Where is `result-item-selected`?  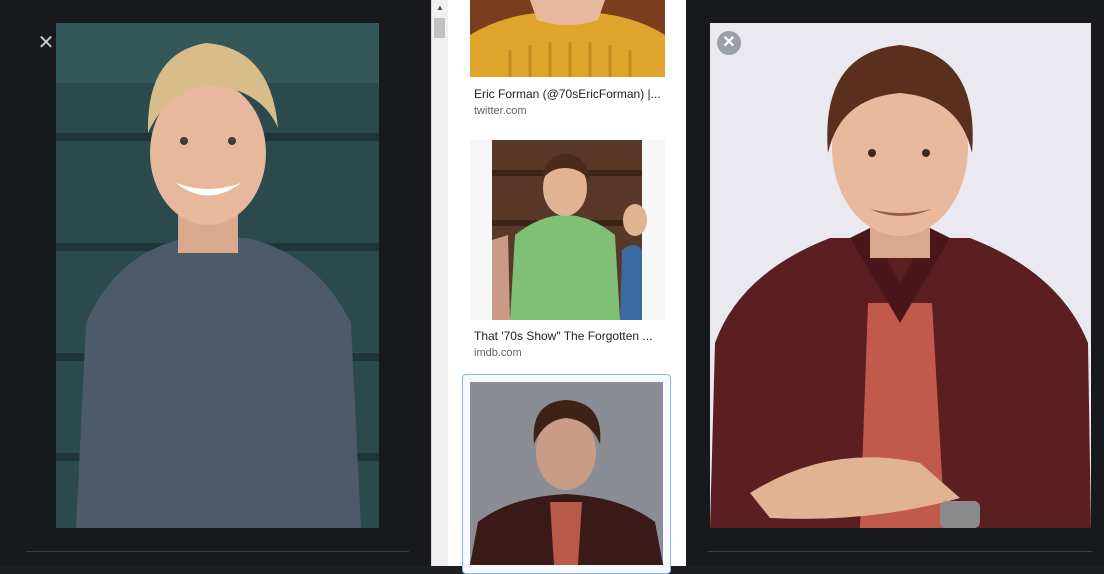
result-item-selected is located at coordinates (566, 474).